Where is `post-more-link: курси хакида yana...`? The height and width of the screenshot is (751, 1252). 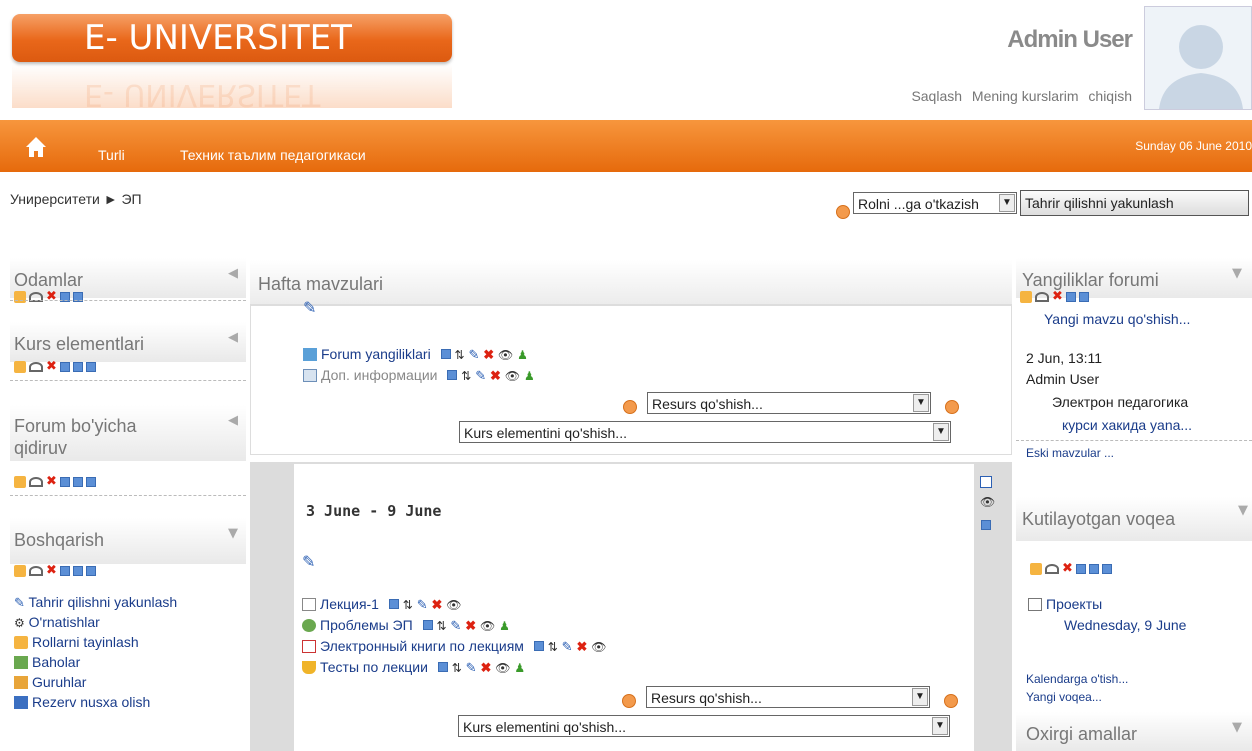
post-more-link: курси хакида yana... is located at coordinates (1127, 425).